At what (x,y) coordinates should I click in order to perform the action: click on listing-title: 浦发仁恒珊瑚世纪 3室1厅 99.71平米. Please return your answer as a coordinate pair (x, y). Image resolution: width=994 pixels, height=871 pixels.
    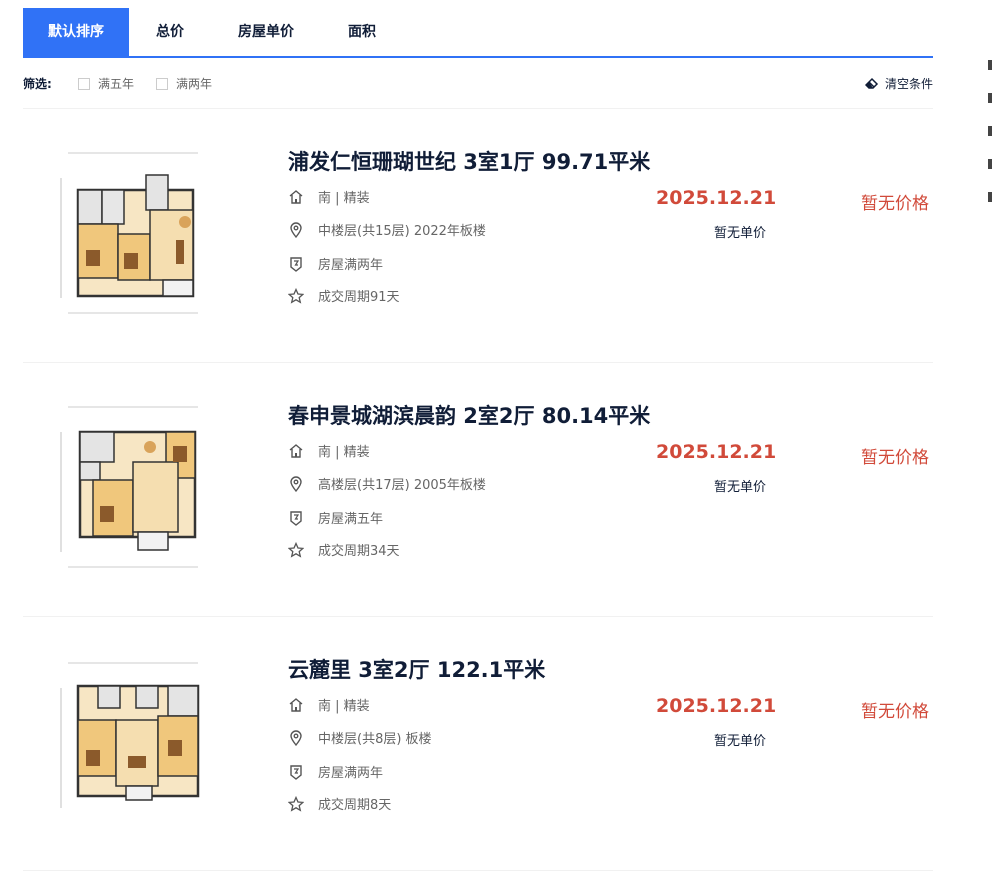
    Looking at the image, I should click on (469, 161).